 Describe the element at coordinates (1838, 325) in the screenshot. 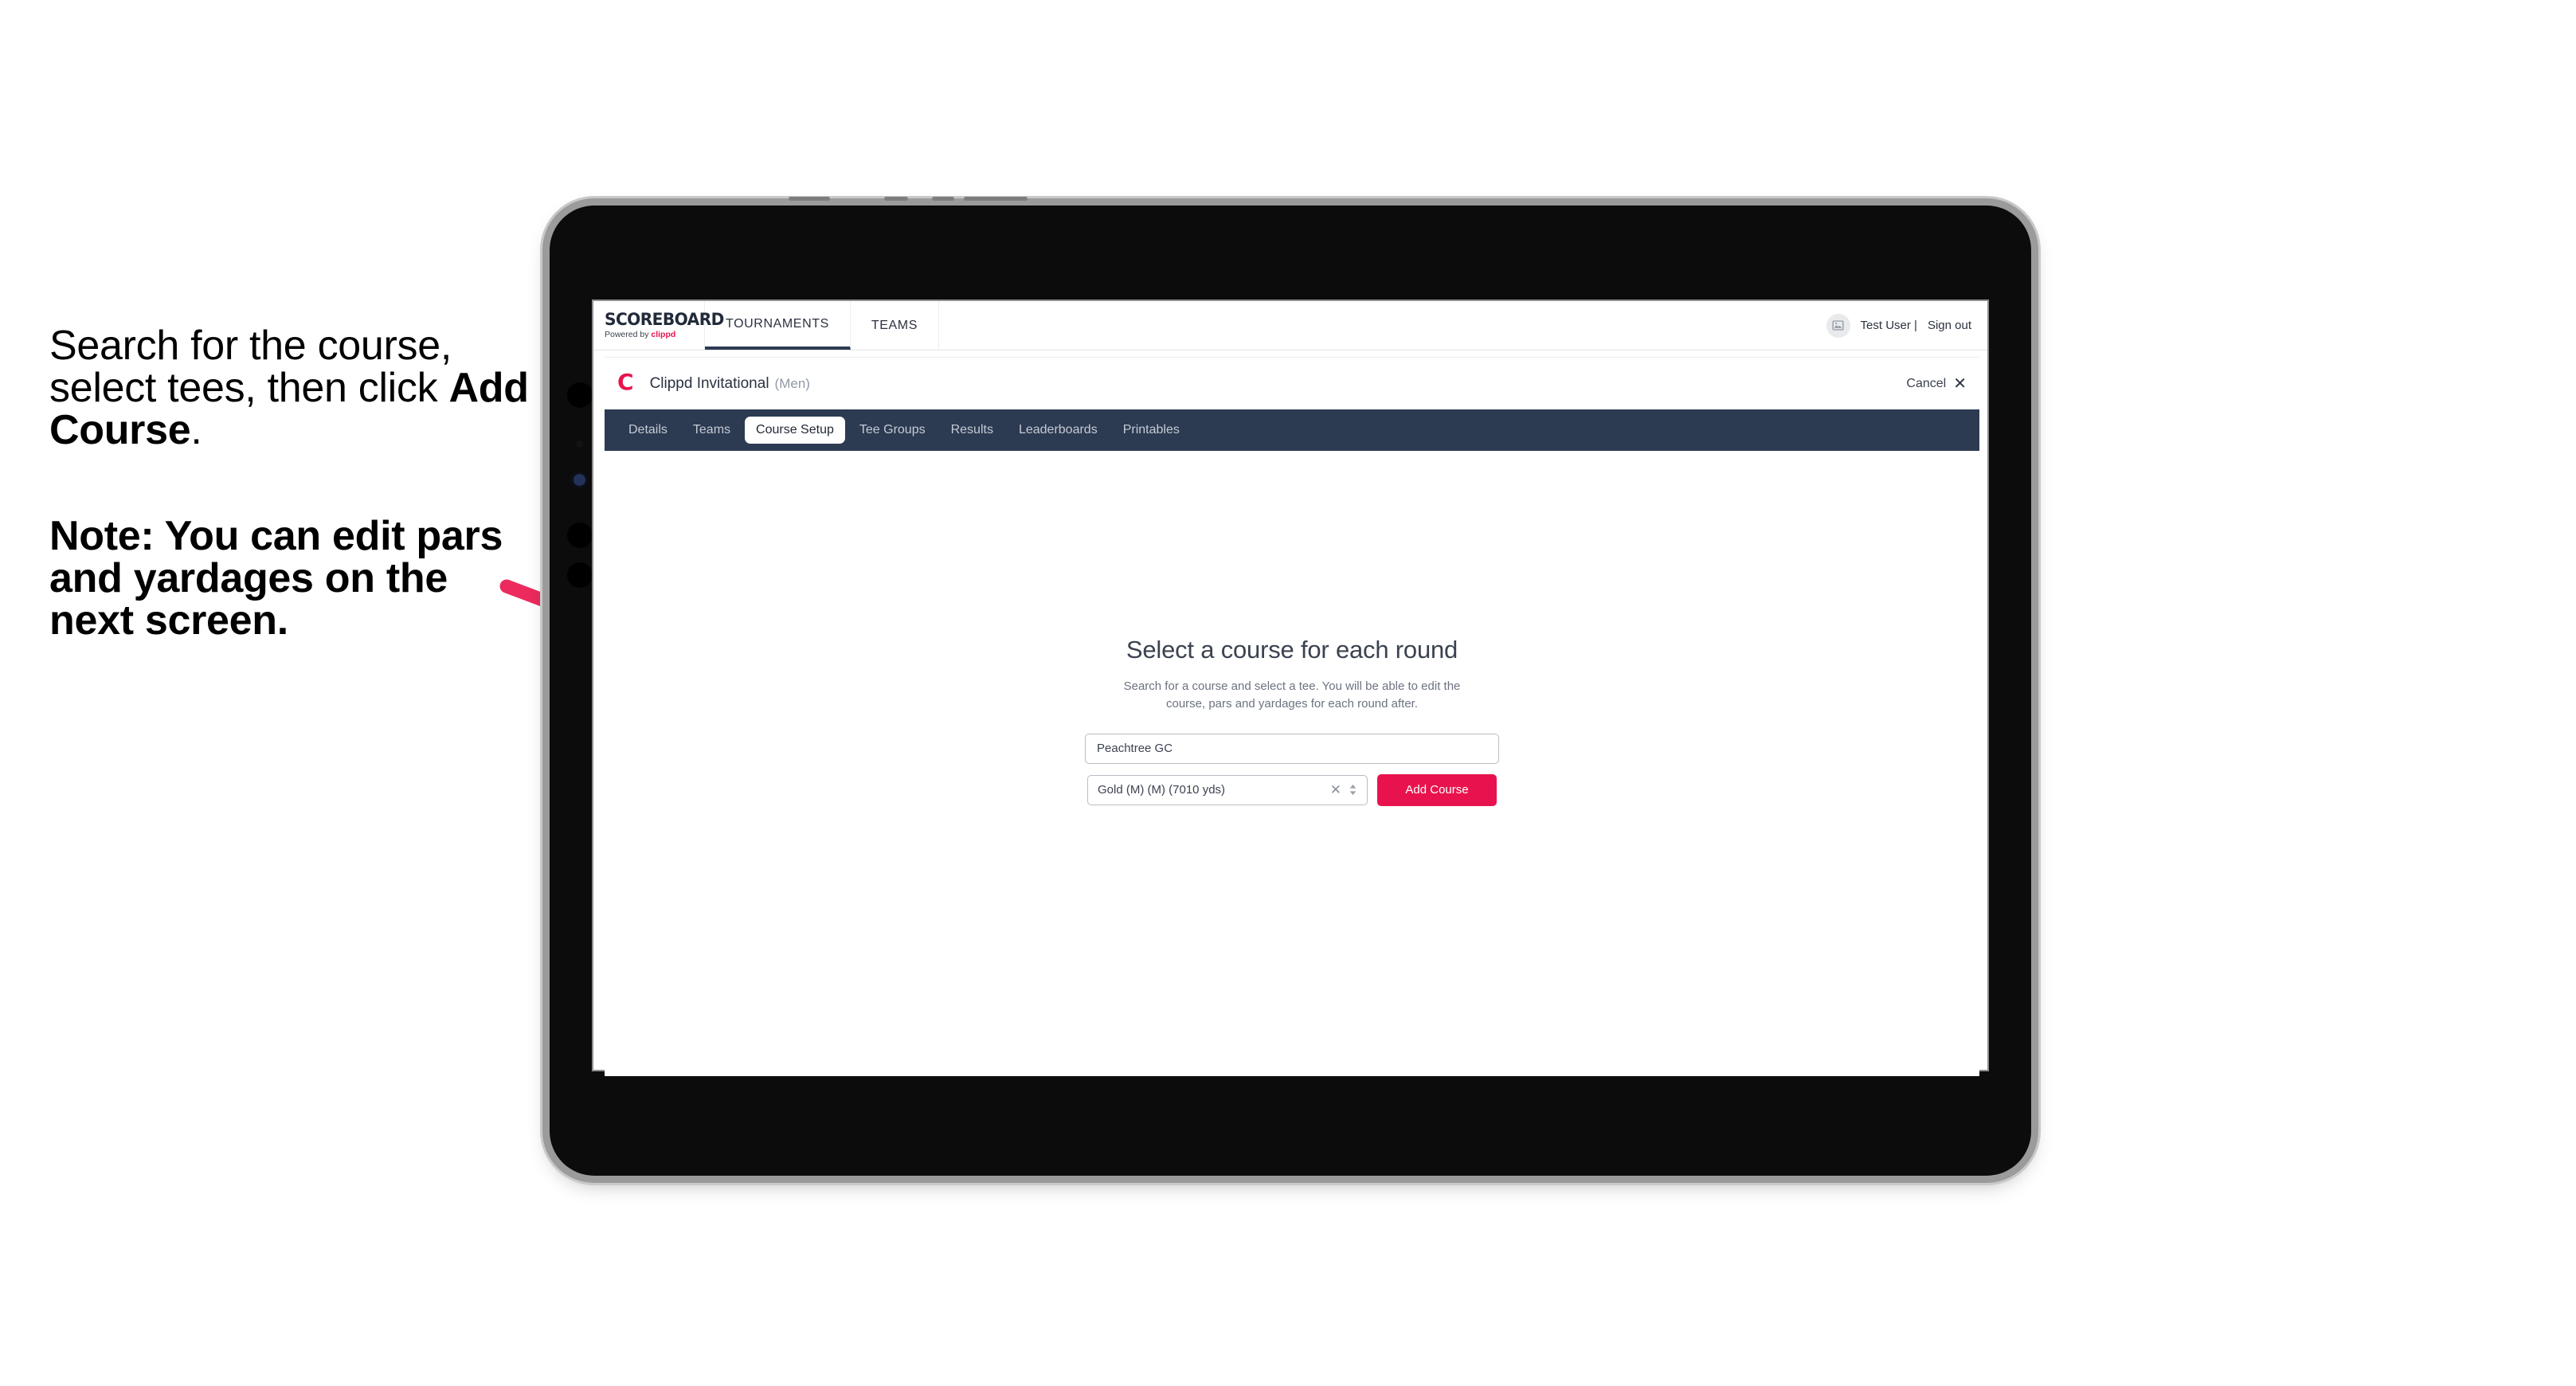

I see `broken-image-icon` at that location.